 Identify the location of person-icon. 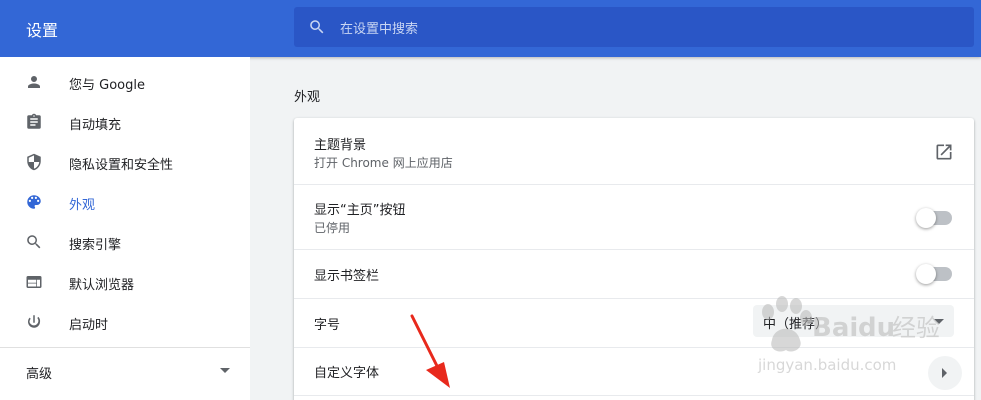
(34, 82).